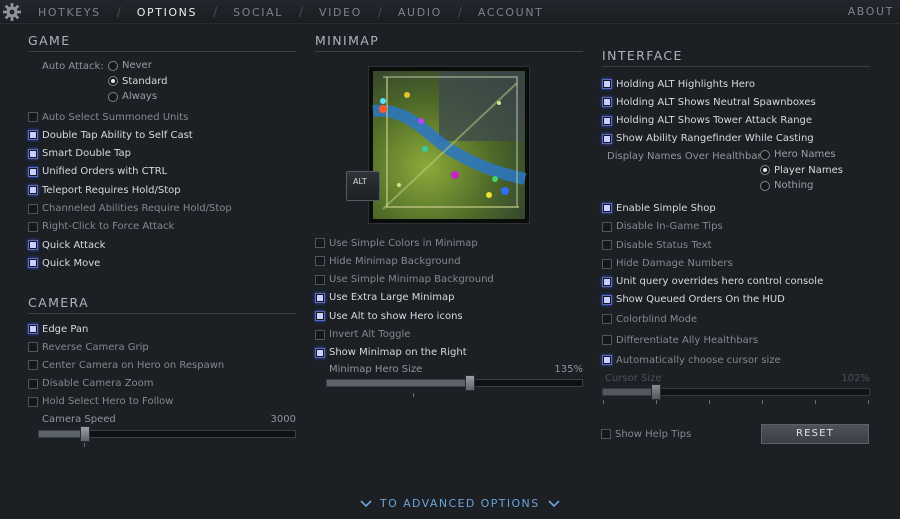  What do you see at coordinates (74, 245) in the screenshot?
I see `checkbox-label: Quick Attack` at bounding box center [74, 245].